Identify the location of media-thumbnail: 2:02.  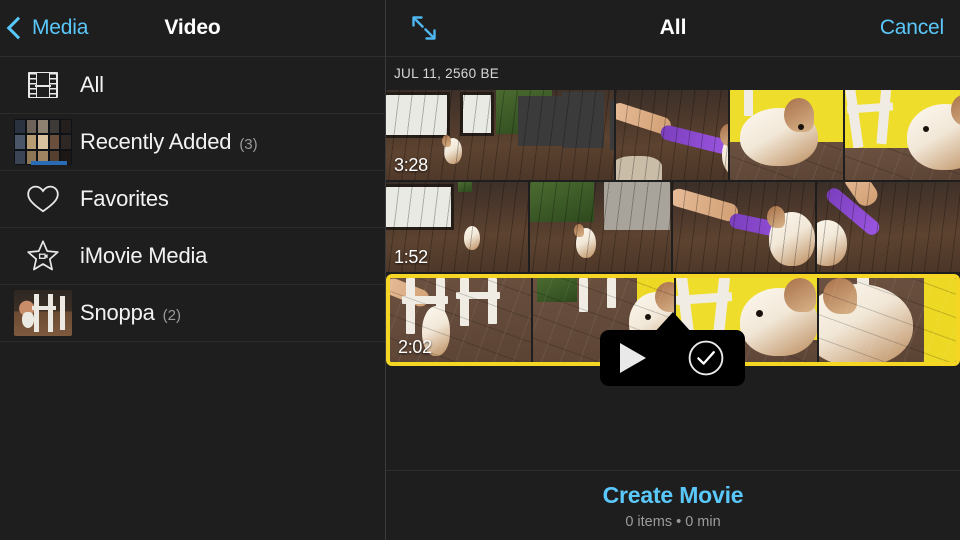
(461, 320).